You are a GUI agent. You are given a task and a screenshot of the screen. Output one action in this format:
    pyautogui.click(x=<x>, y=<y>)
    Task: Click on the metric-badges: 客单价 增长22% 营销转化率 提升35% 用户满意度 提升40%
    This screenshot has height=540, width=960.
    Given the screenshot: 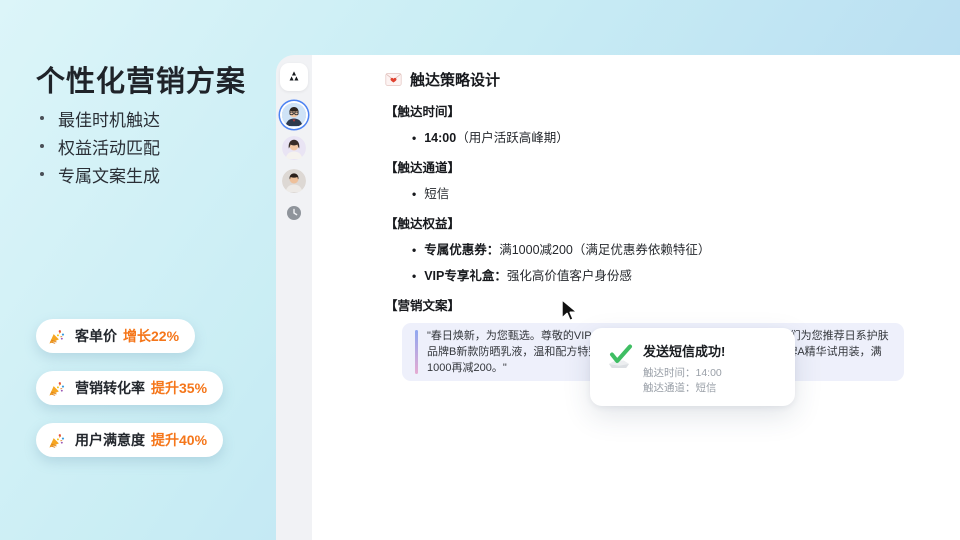 What is the action you would take?
    pyautogui.click(x=130, y=388)
    